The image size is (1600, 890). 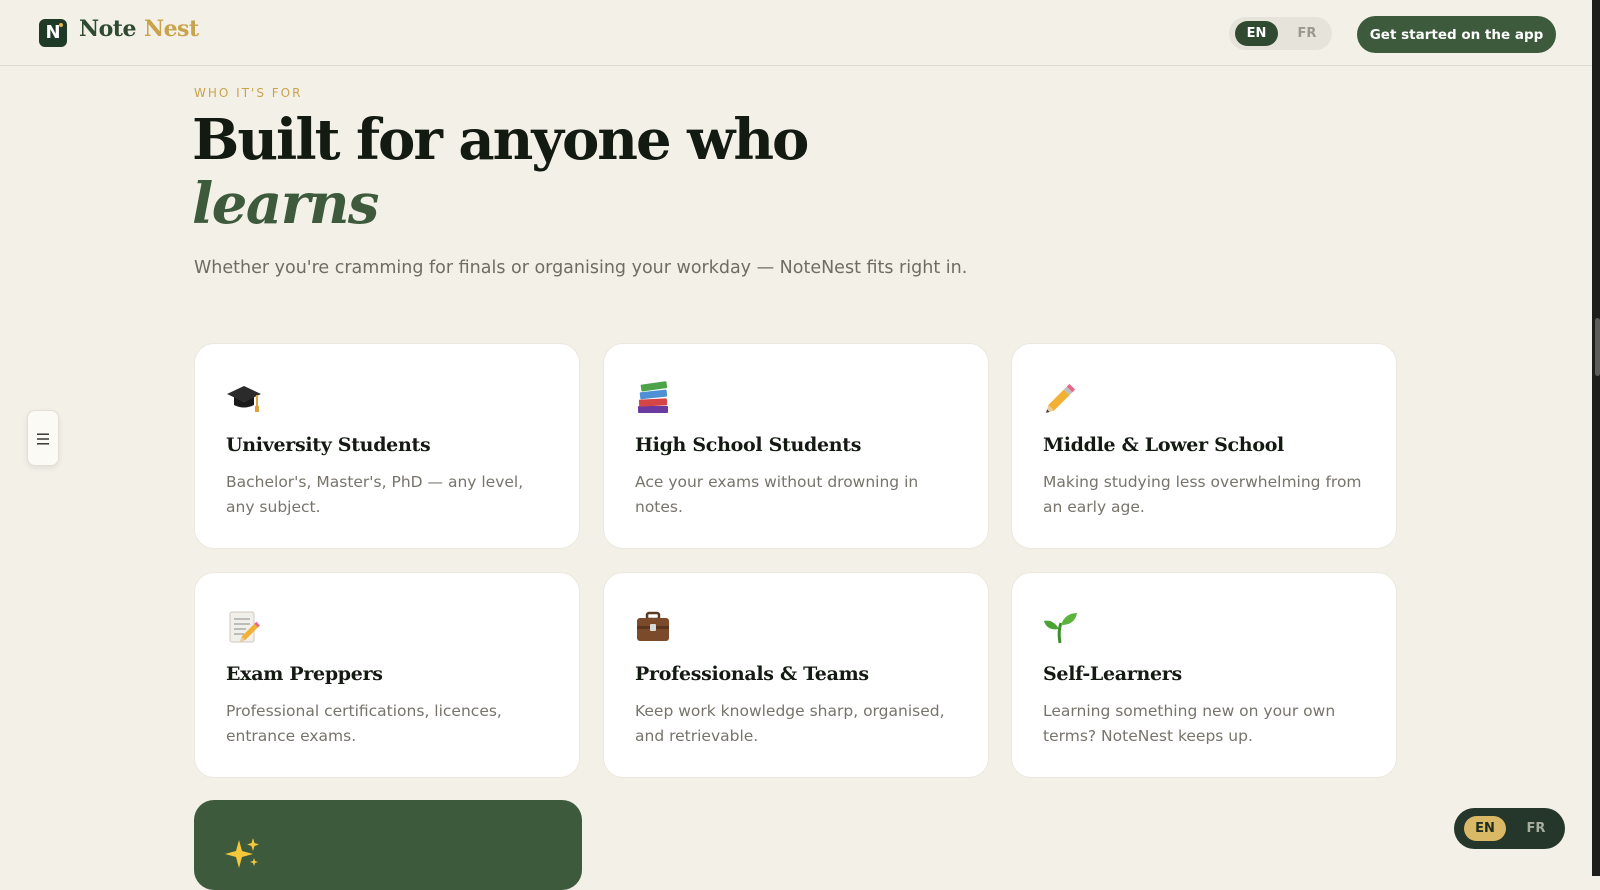 What do you see at coordinates (653, 397) in the screenshot?
I see `books-icon` at bounding box center [653, 397].